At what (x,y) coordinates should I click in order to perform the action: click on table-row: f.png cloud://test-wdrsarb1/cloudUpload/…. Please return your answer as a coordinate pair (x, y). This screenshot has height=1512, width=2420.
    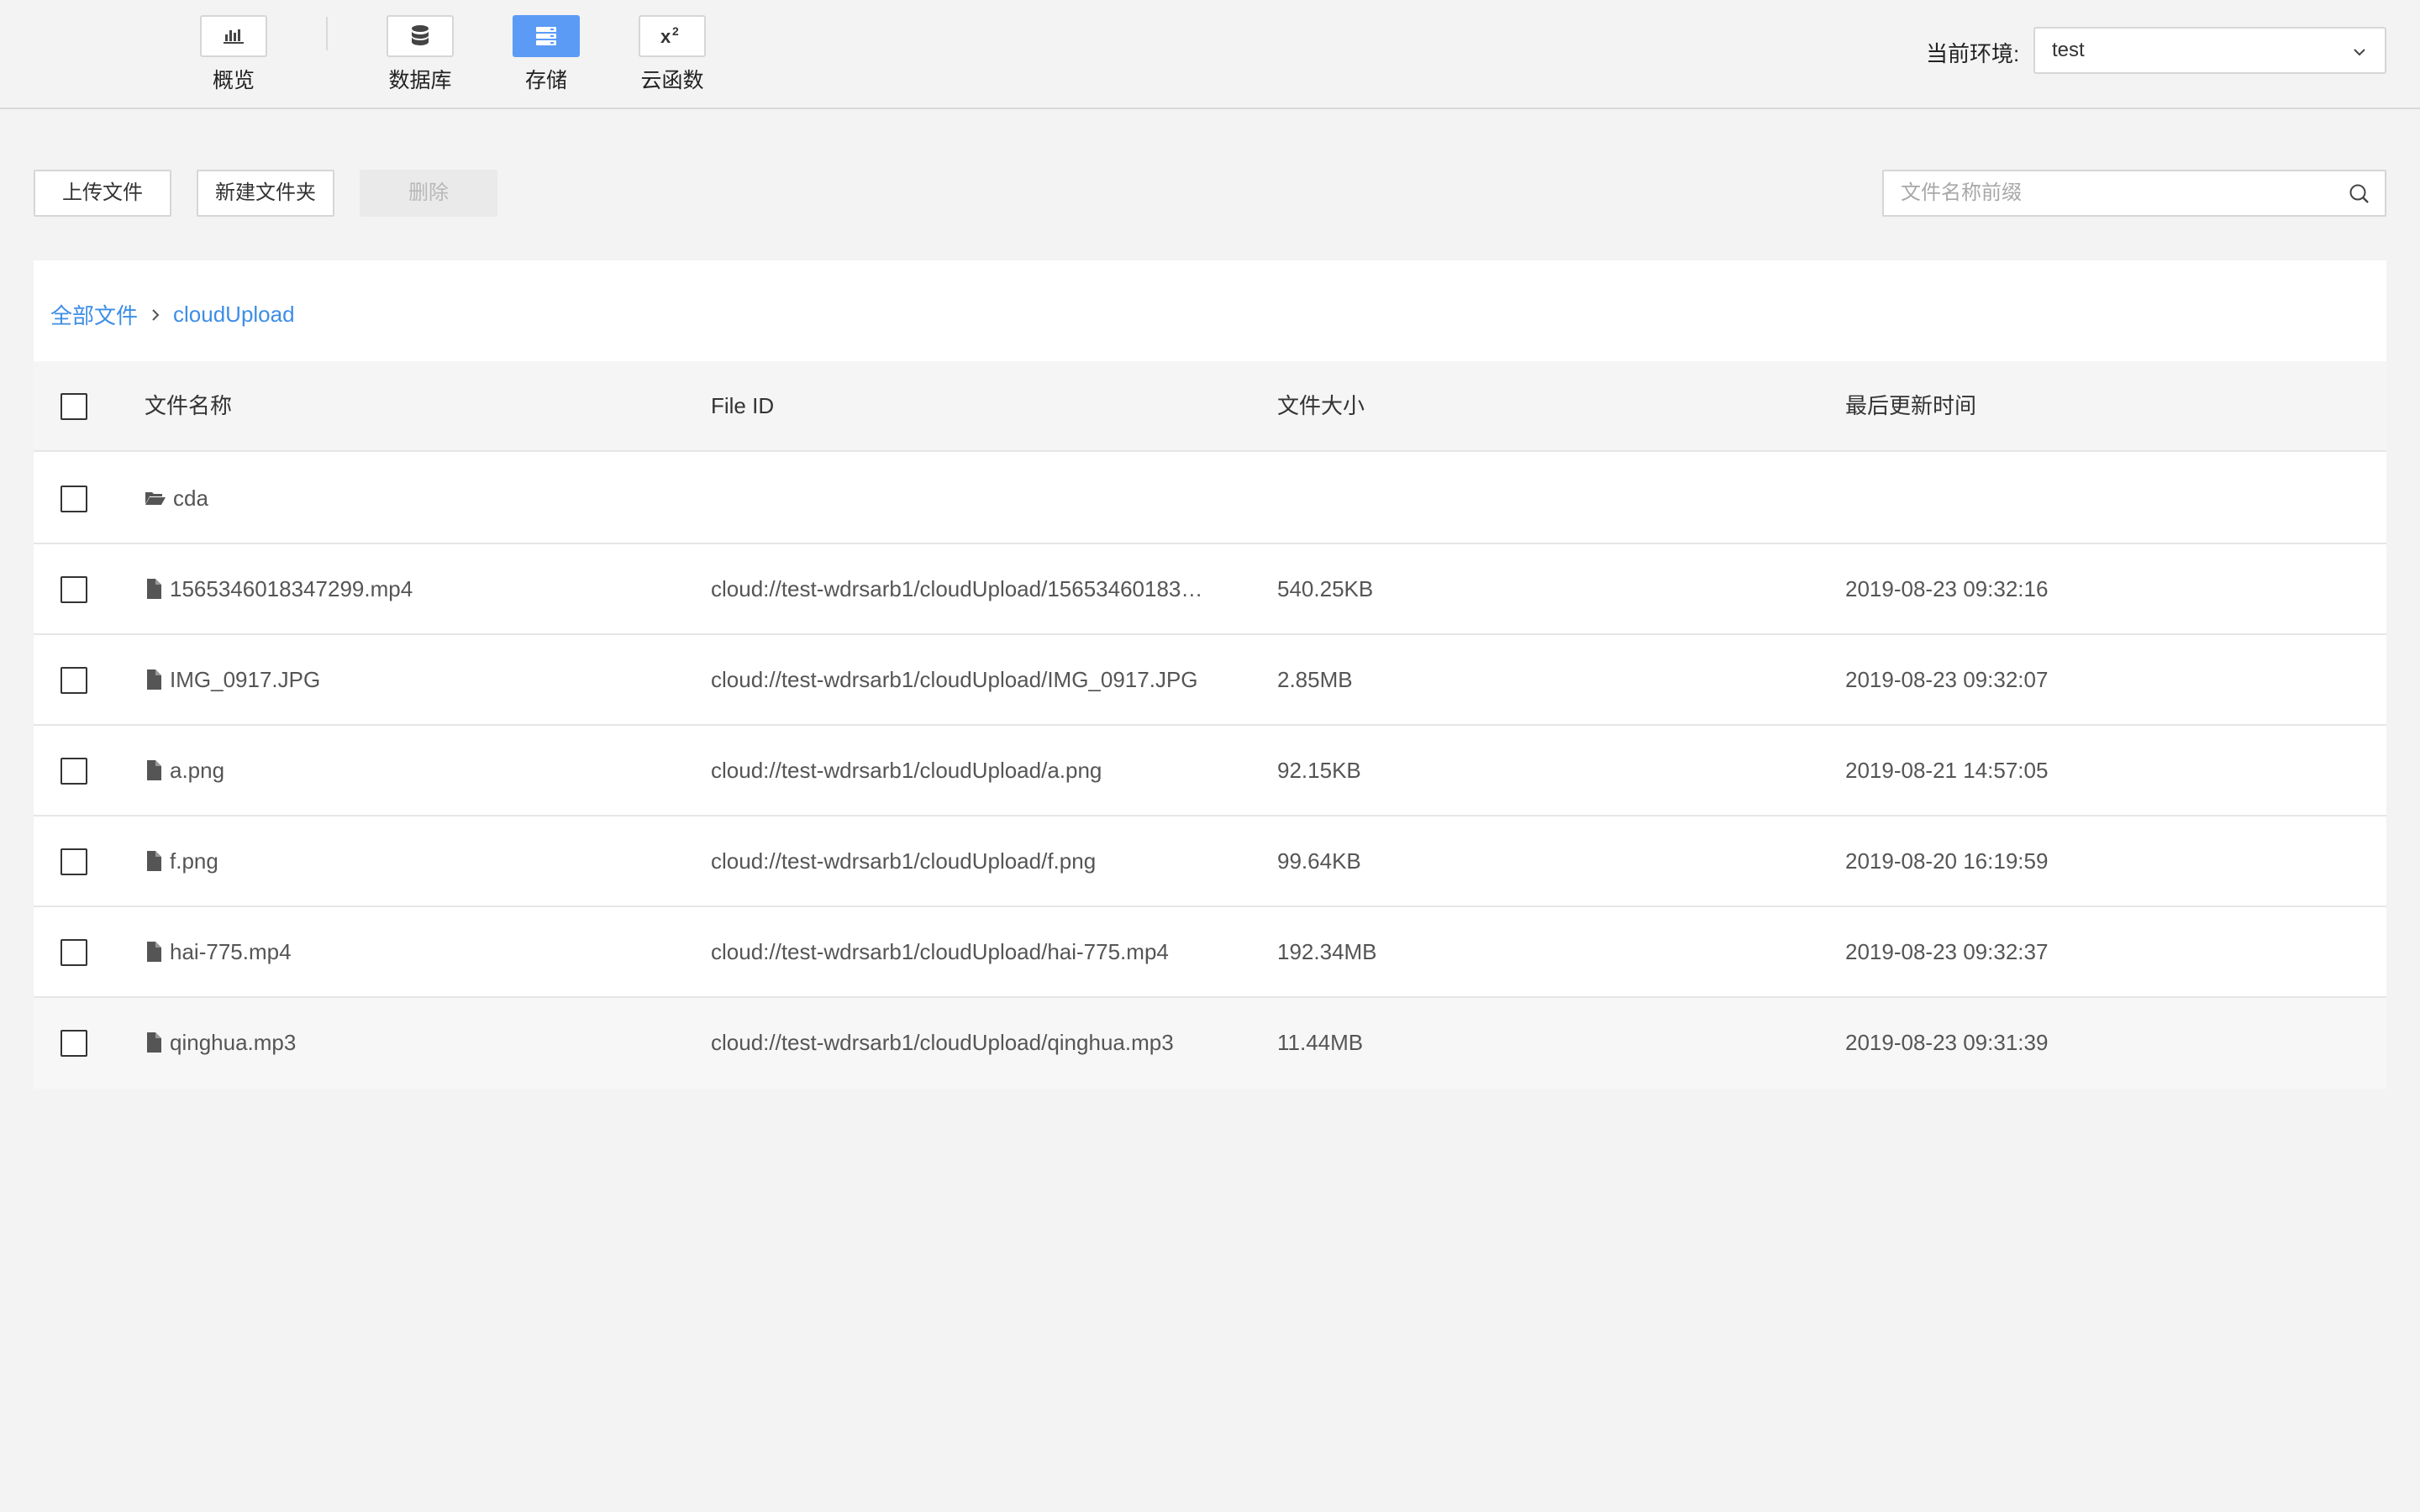
    Looking at the image, I should click on (1210, 861).